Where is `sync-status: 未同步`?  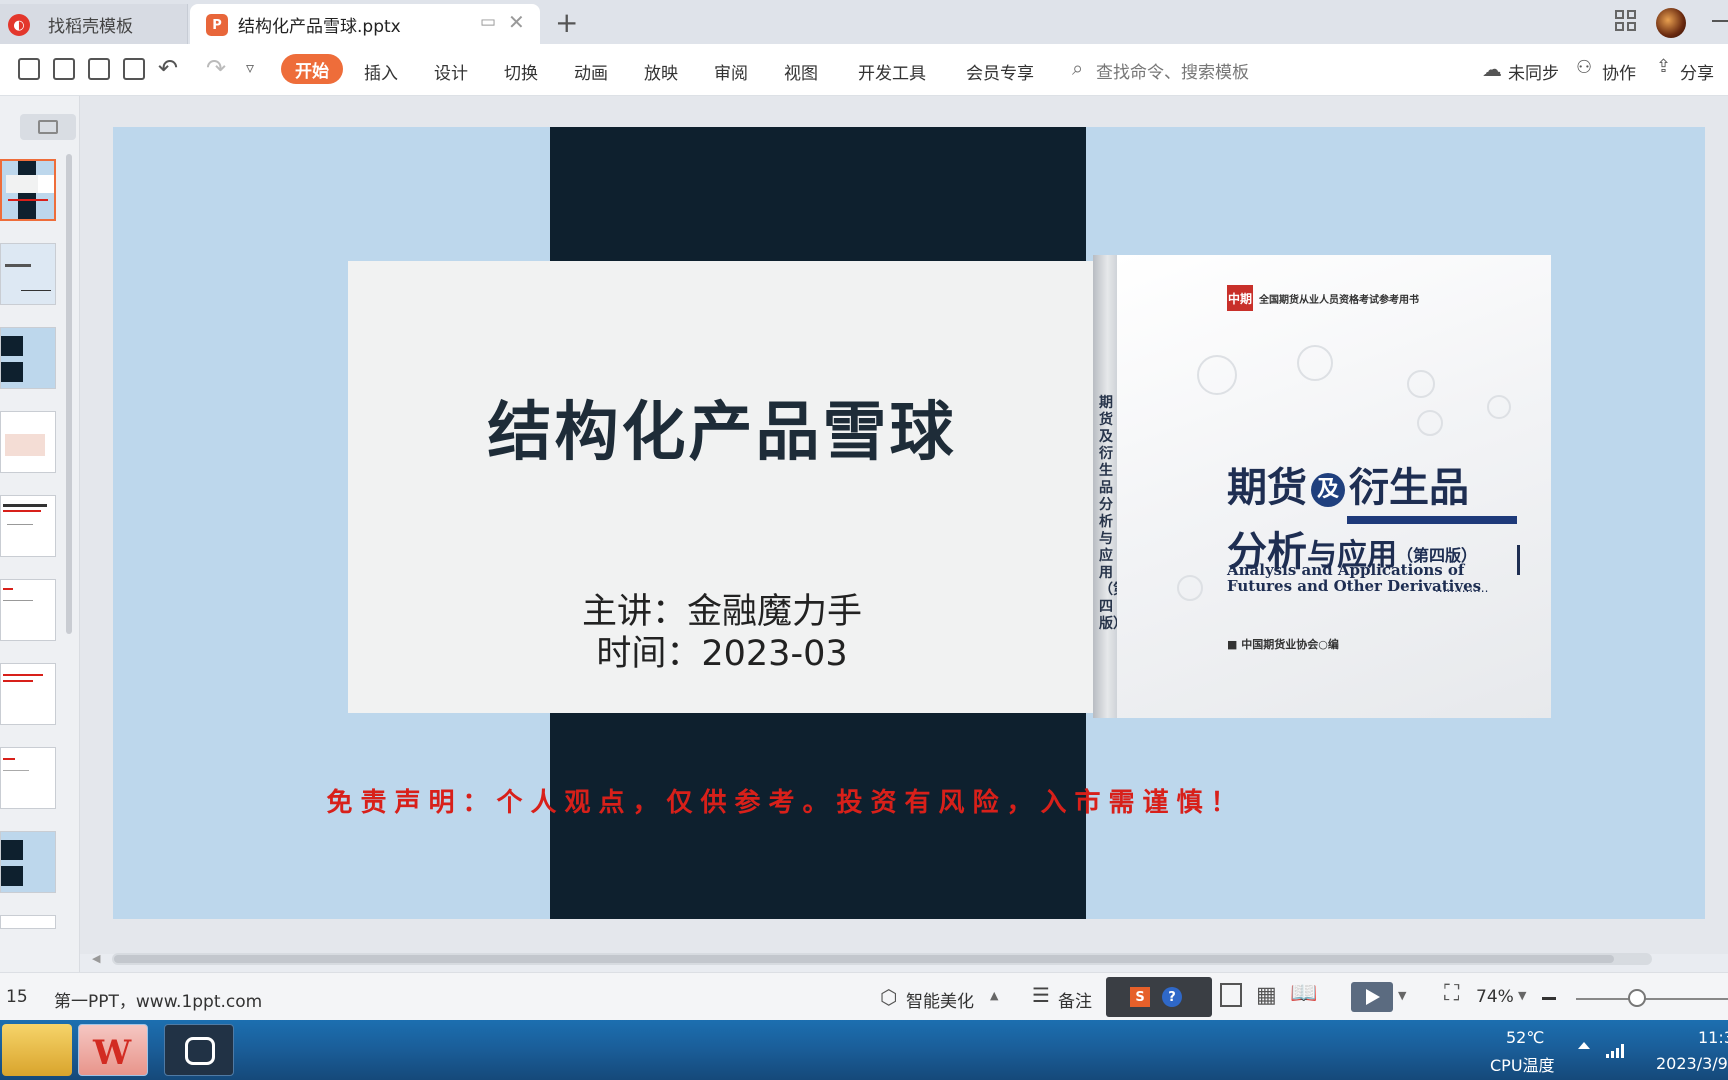 sync-status: 未同步 is located at coordinates (1533, 71).